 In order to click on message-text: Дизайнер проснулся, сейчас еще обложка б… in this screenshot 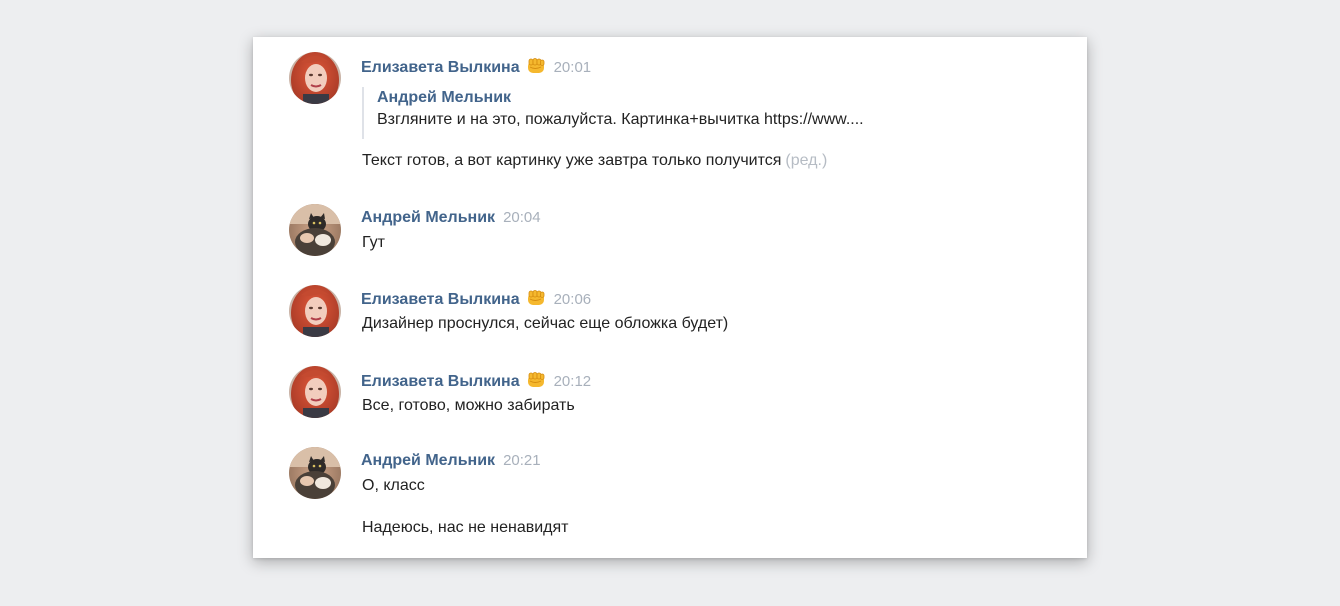, I will do `click(545, 323)`.